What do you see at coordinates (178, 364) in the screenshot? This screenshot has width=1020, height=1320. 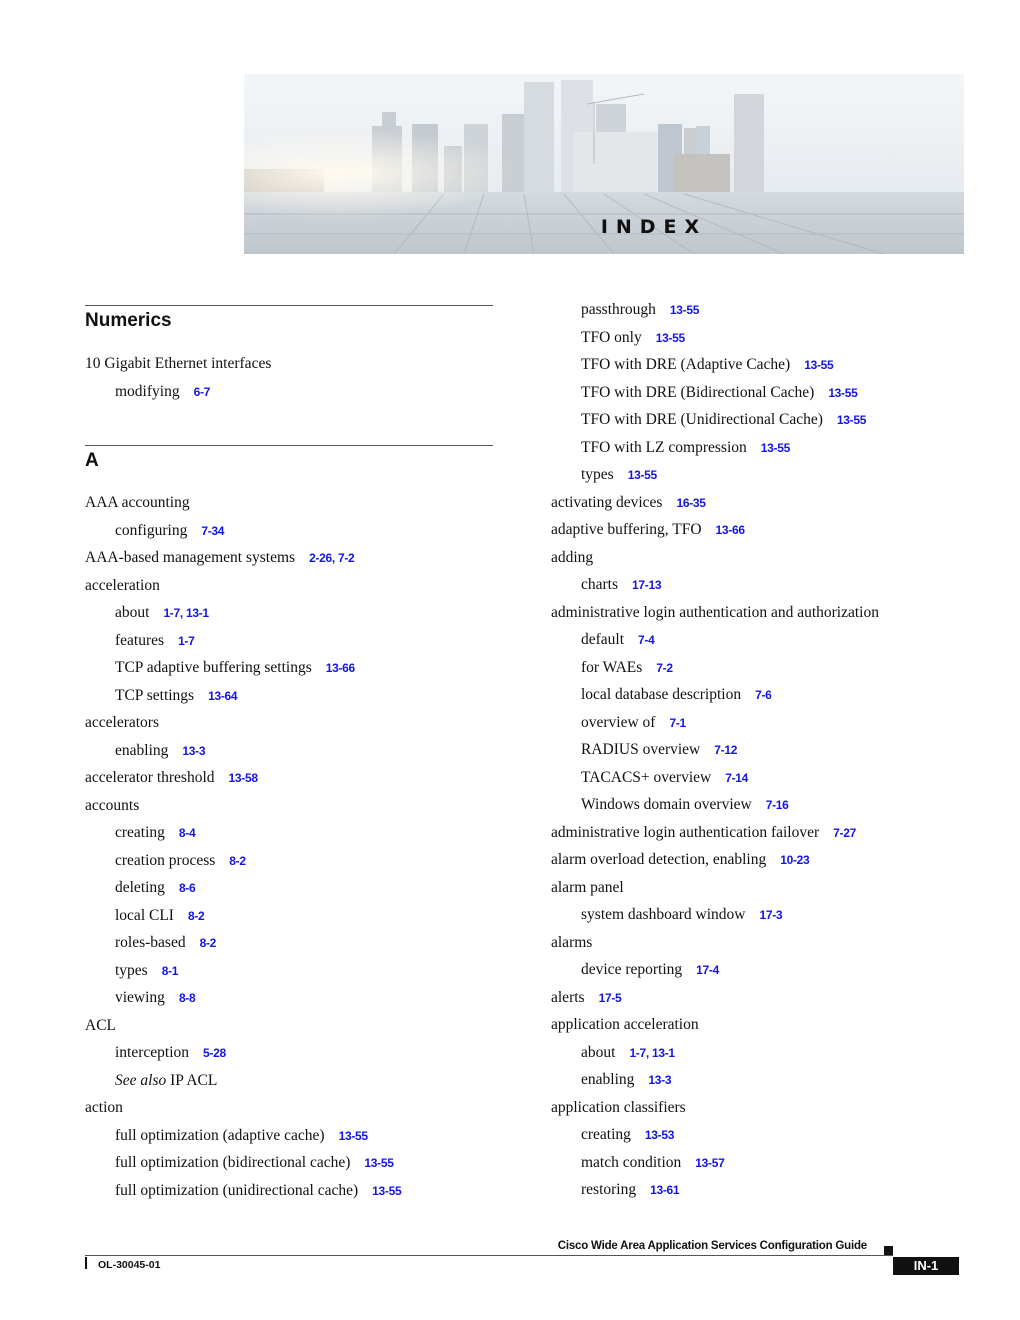 I see `index-entry: 10 Gigabit Ethernet interfaces` at bounding box center [178, 364].